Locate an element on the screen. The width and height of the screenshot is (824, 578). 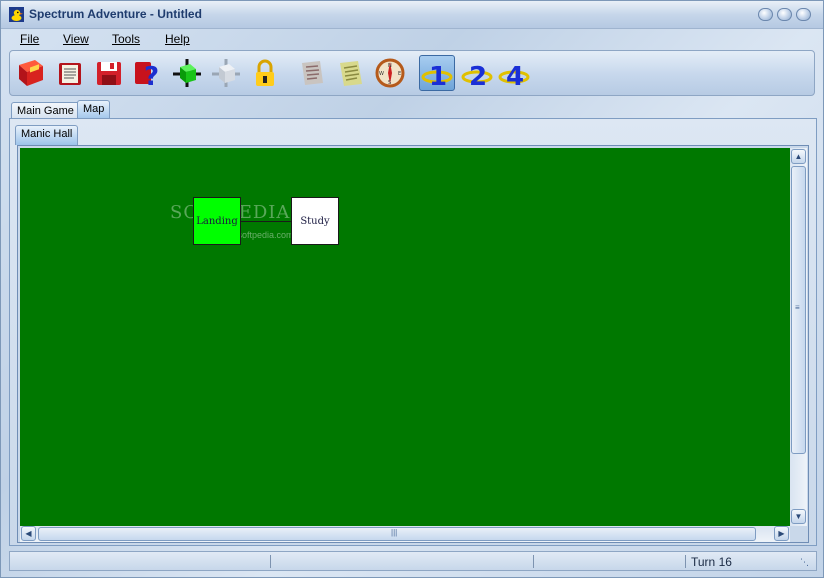
add-room-button is located at coordinates (187, 73).